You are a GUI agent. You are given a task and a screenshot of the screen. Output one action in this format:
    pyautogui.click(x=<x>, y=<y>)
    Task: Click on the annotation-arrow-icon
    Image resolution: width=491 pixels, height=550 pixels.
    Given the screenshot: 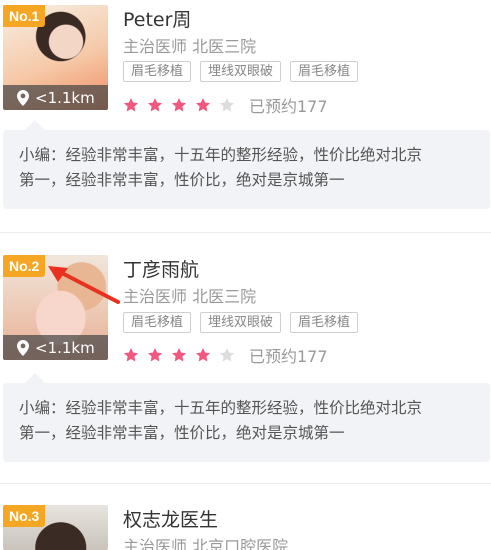 What is the action you would take?
    pyautogui.click(x=84, y=285)
    